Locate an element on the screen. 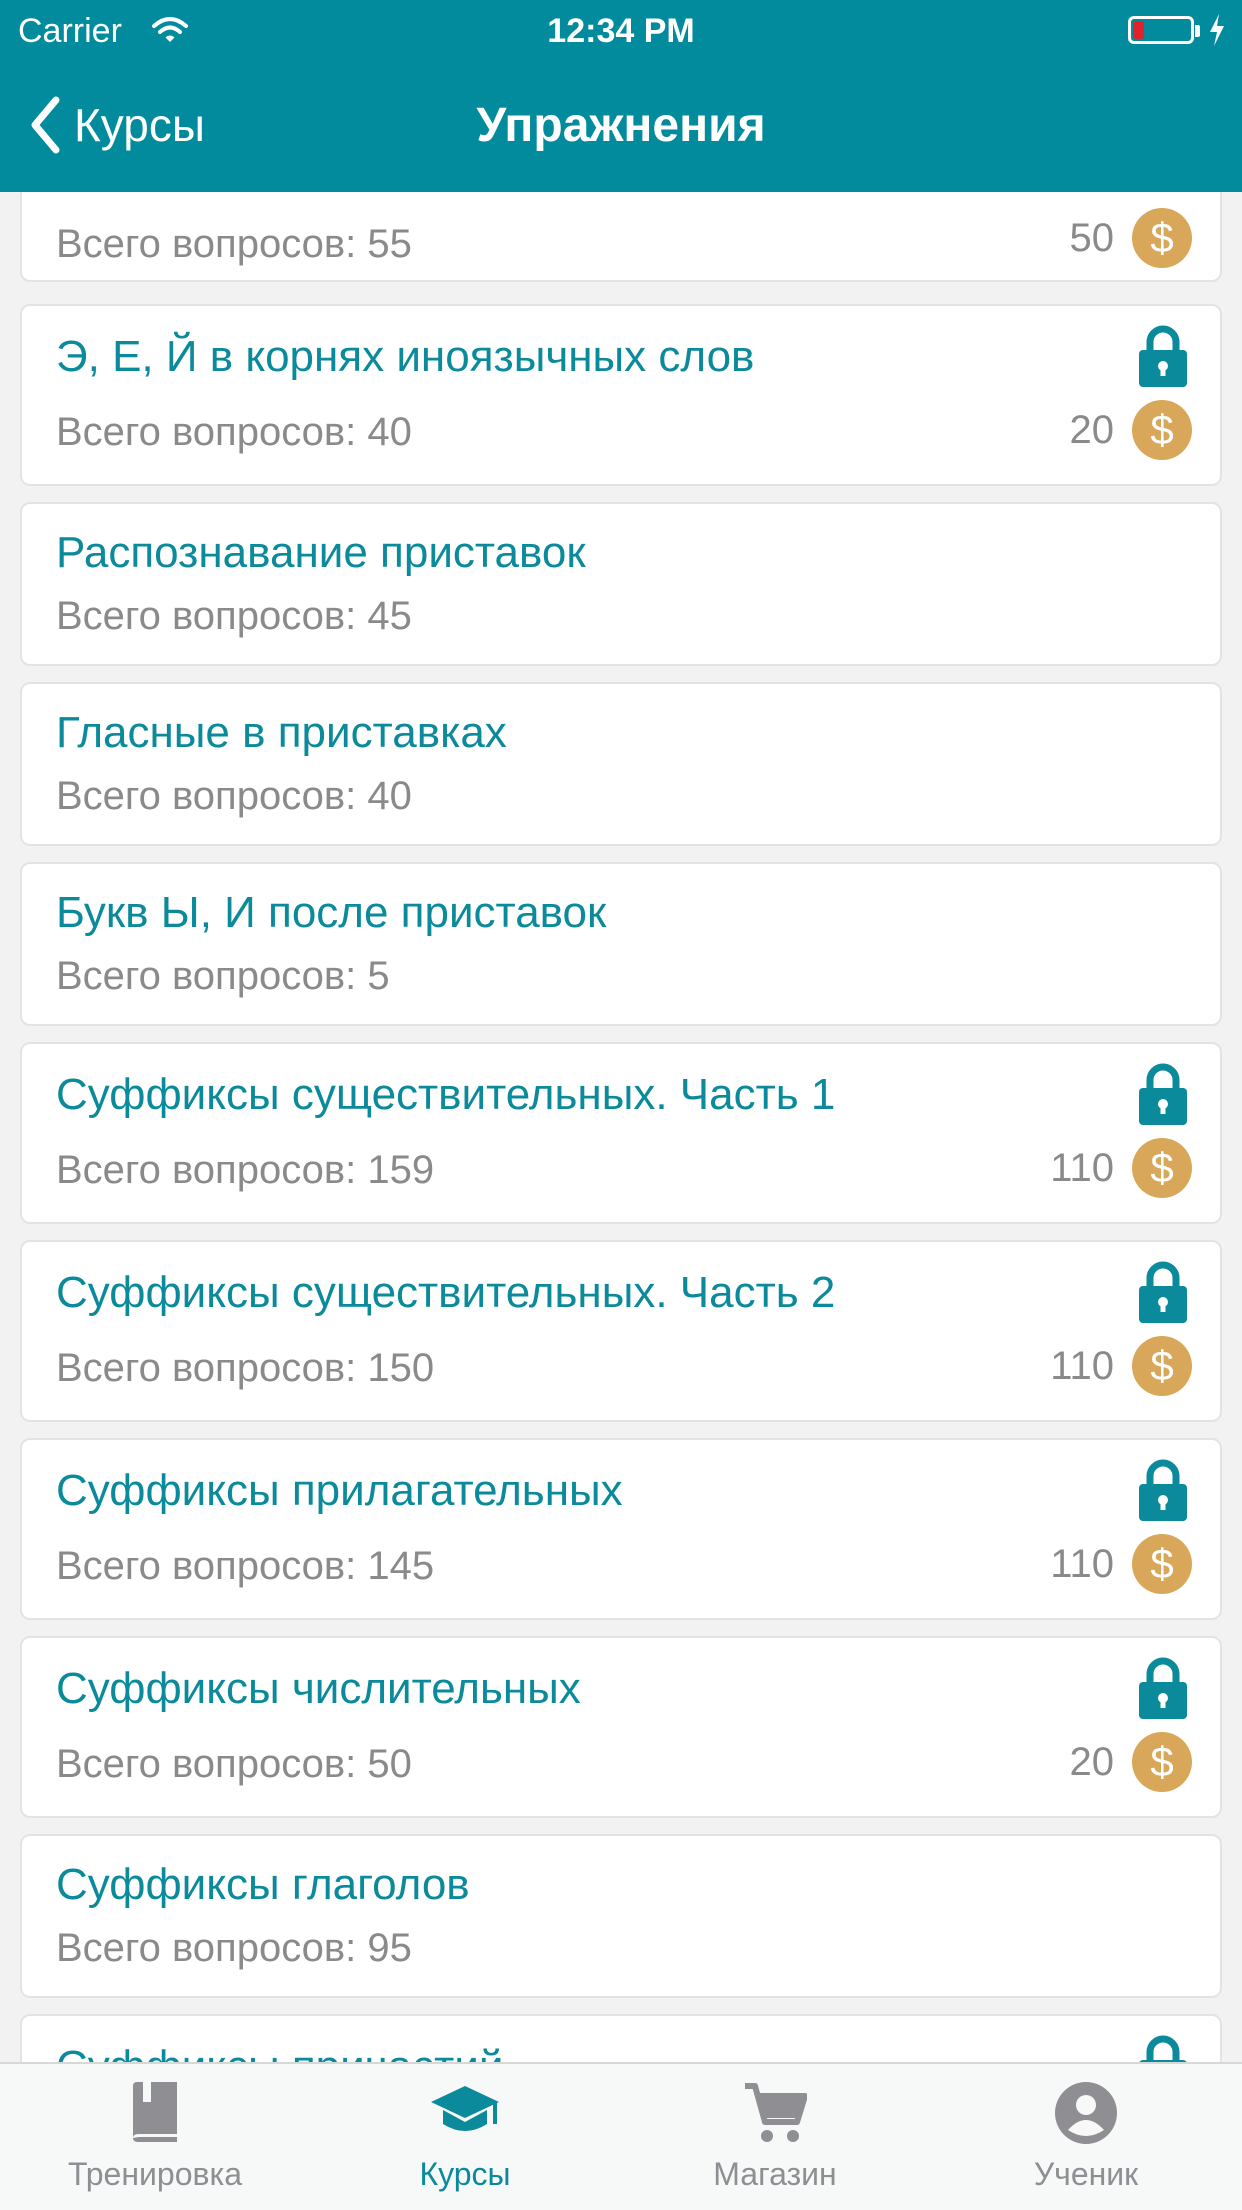 This screenshot has width=1242, height=2210. exercise-question-count: Всего вопросов: 95 is located at coordinates (234, 1948).